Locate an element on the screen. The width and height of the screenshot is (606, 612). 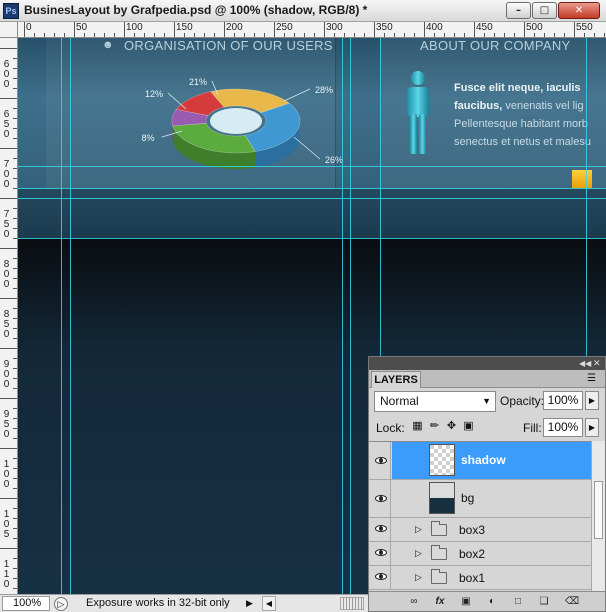
layers-scrollbar is located at coordinates (598, 516).